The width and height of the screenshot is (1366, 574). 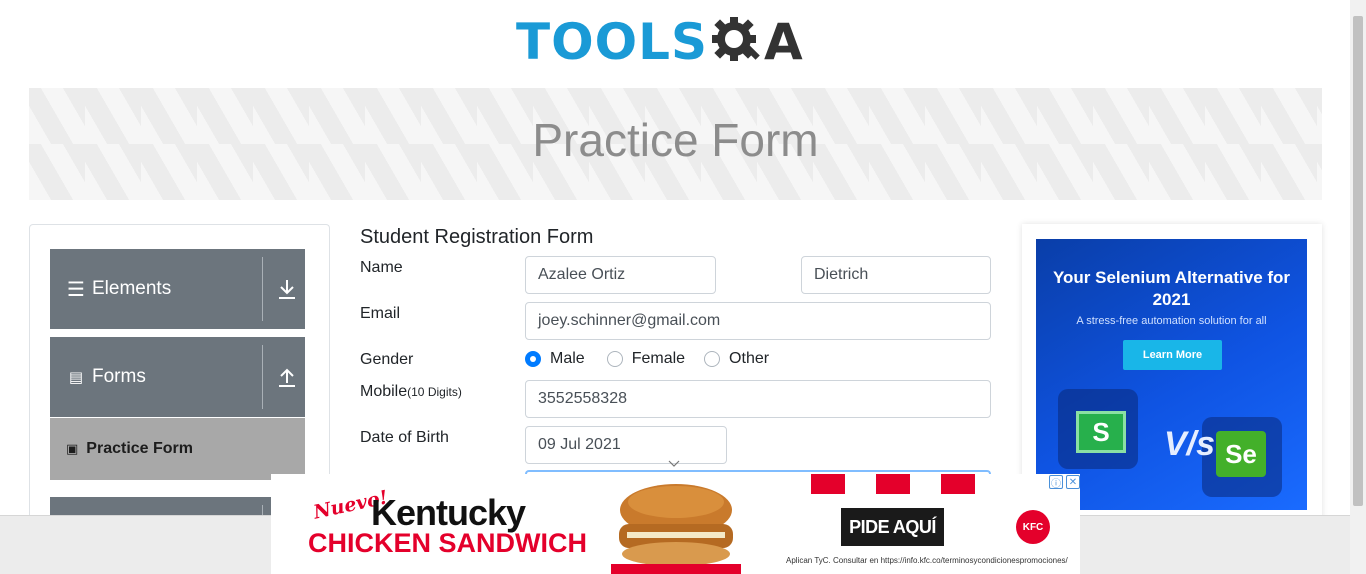 I want to click on logo-text-tools: TOOLS, so click(x=612, y=42).